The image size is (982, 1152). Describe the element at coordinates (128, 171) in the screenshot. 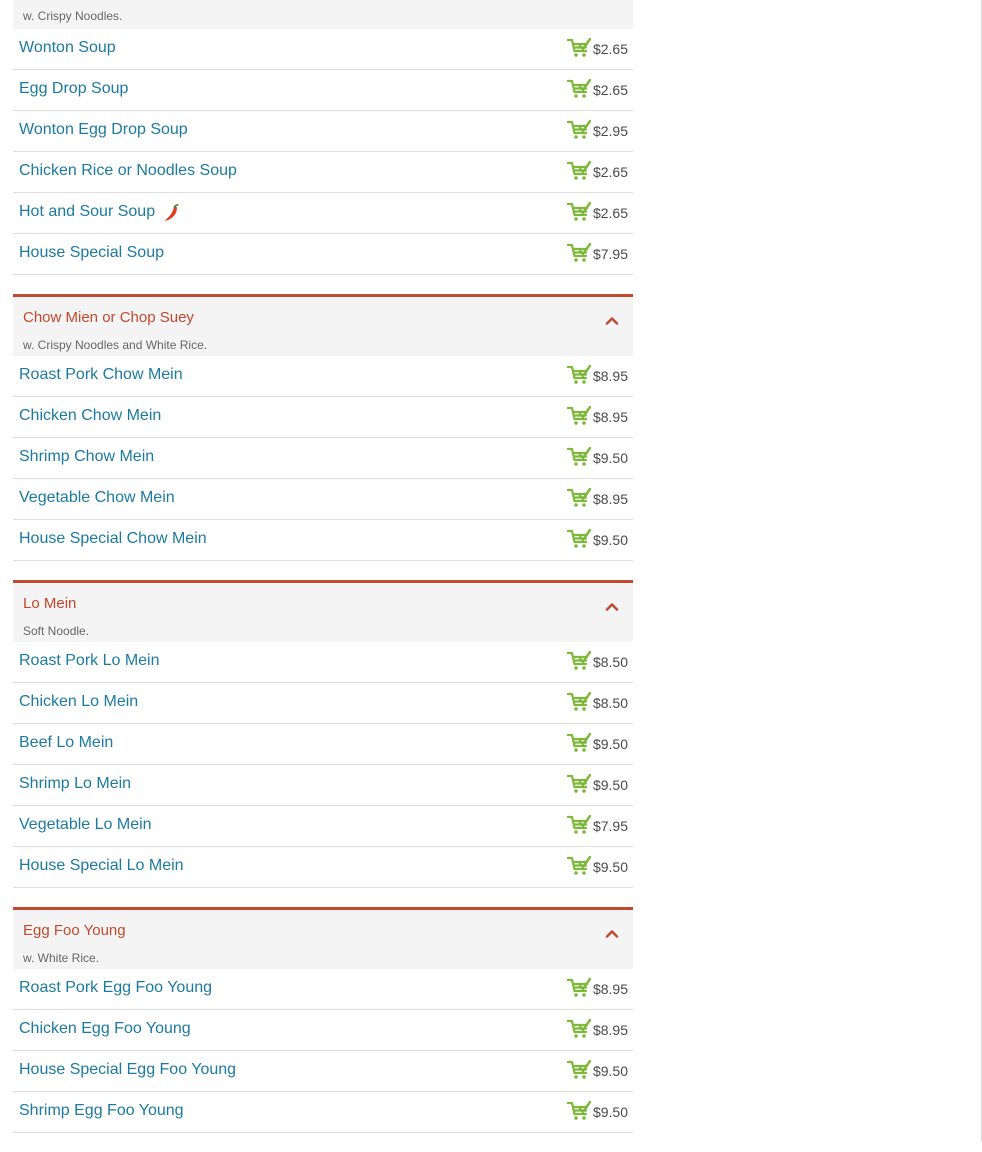

I see `menu-item-name: Chicken Rice or Noodles Soup` at that location.